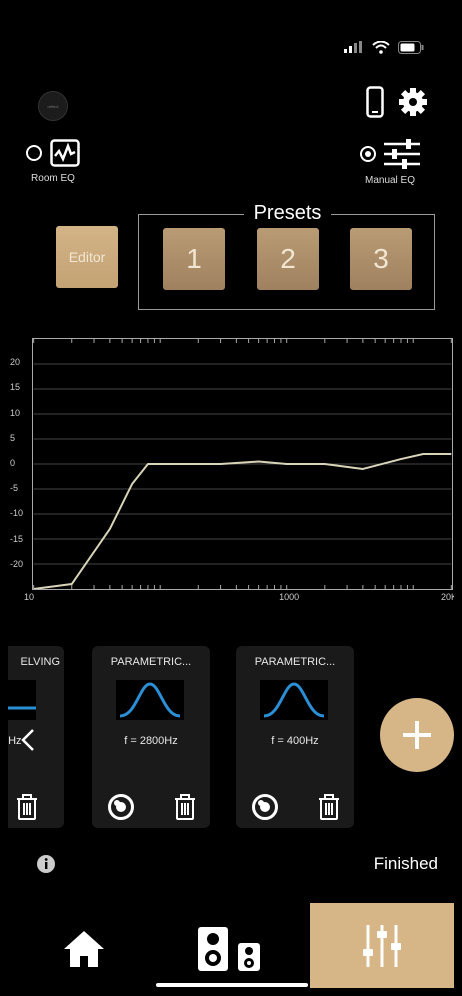 This screenshot has height=996, width=462. Describe the element at coordinates (53, 178) in the screenshot. I see `room-eq-label: Room EQ` at that location.